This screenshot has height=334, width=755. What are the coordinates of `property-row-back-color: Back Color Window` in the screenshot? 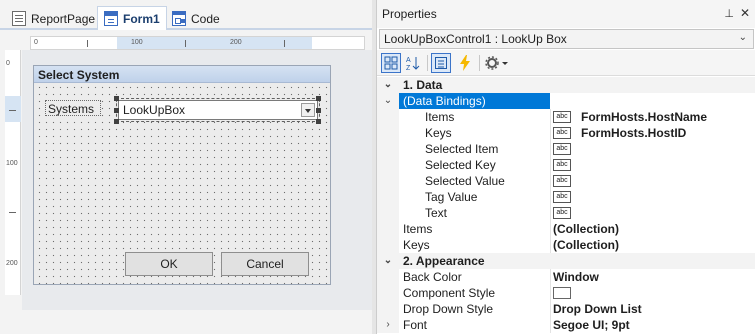 It's located at (566, 277).